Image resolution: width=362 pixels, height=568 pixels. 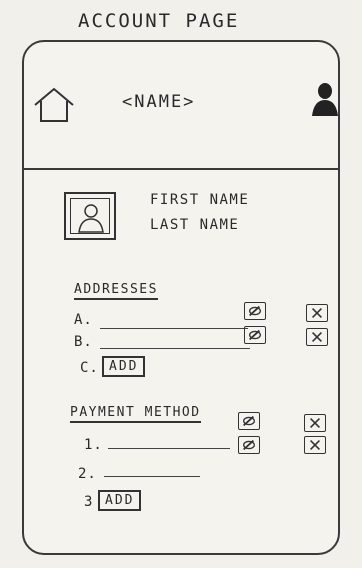 What do you see at coordinates (200, 200) in the screenshot?
I see `first-name-label: FIRST NAME` at bounding box center [200, 200].